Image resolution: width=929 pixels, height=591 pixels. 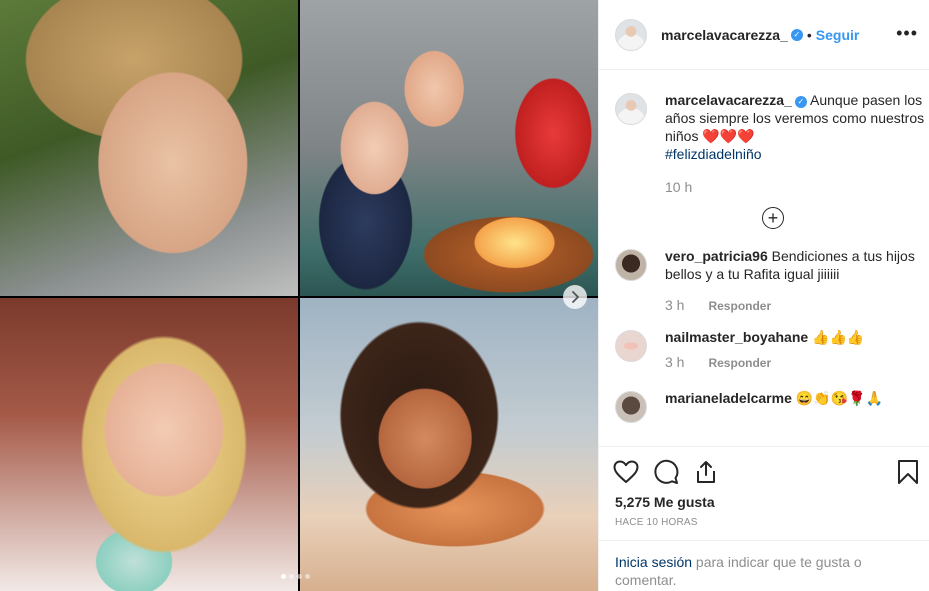 I want to click on comment-body: nailmaster_boyahane 👍👍👍, so click(x=764, y=337).